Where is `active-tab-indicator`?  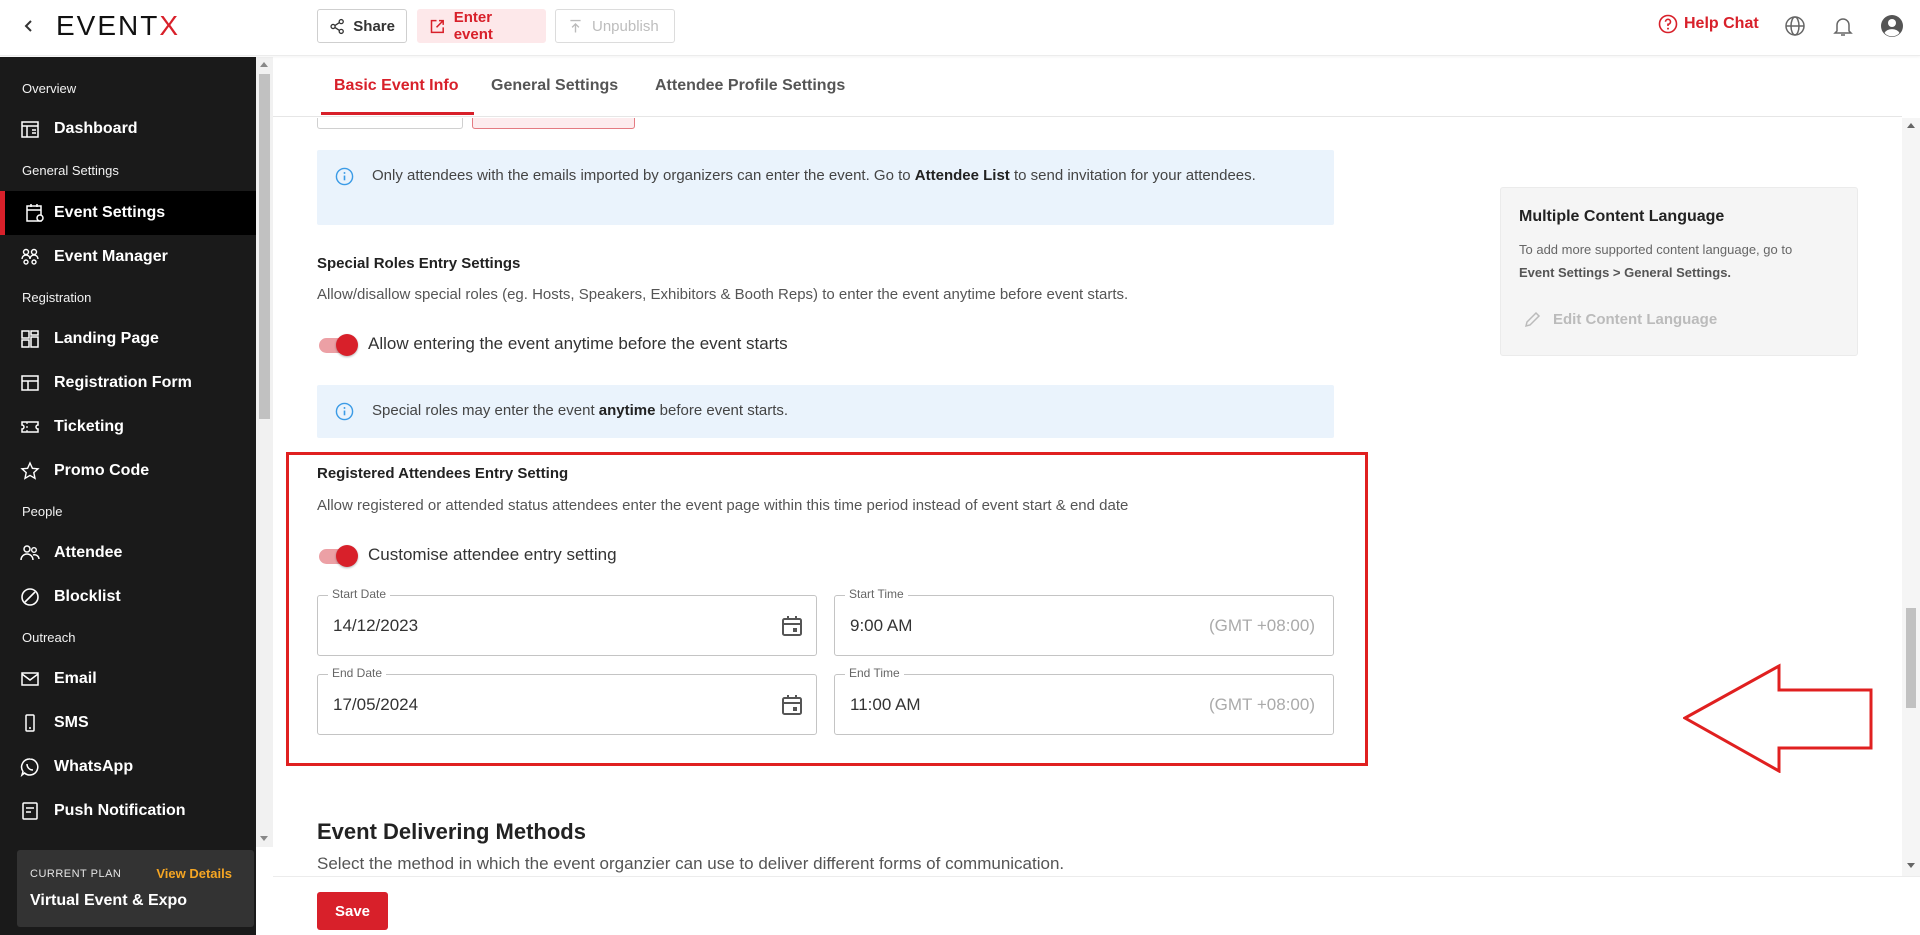
active-tab-indicator is located at coordinates (397, 113).